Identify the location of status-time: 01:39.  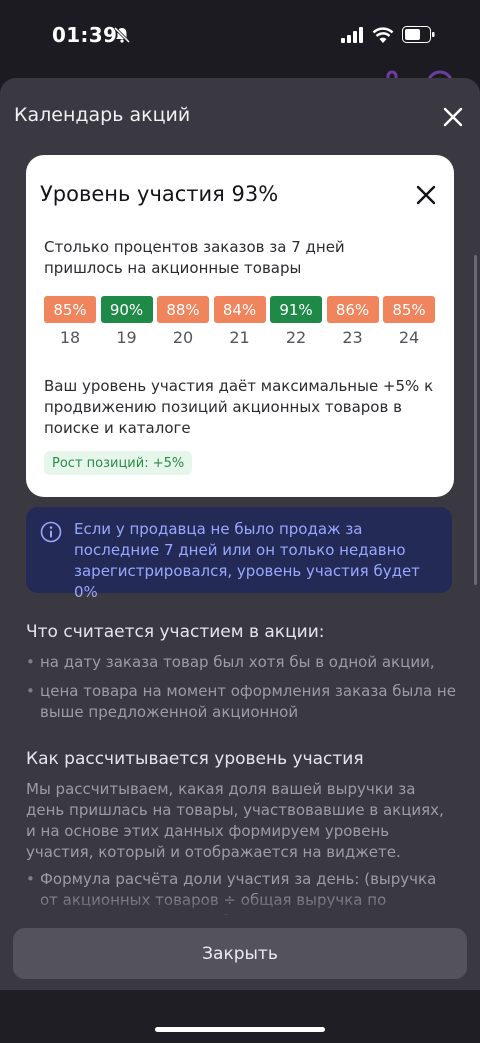
(85, 35).